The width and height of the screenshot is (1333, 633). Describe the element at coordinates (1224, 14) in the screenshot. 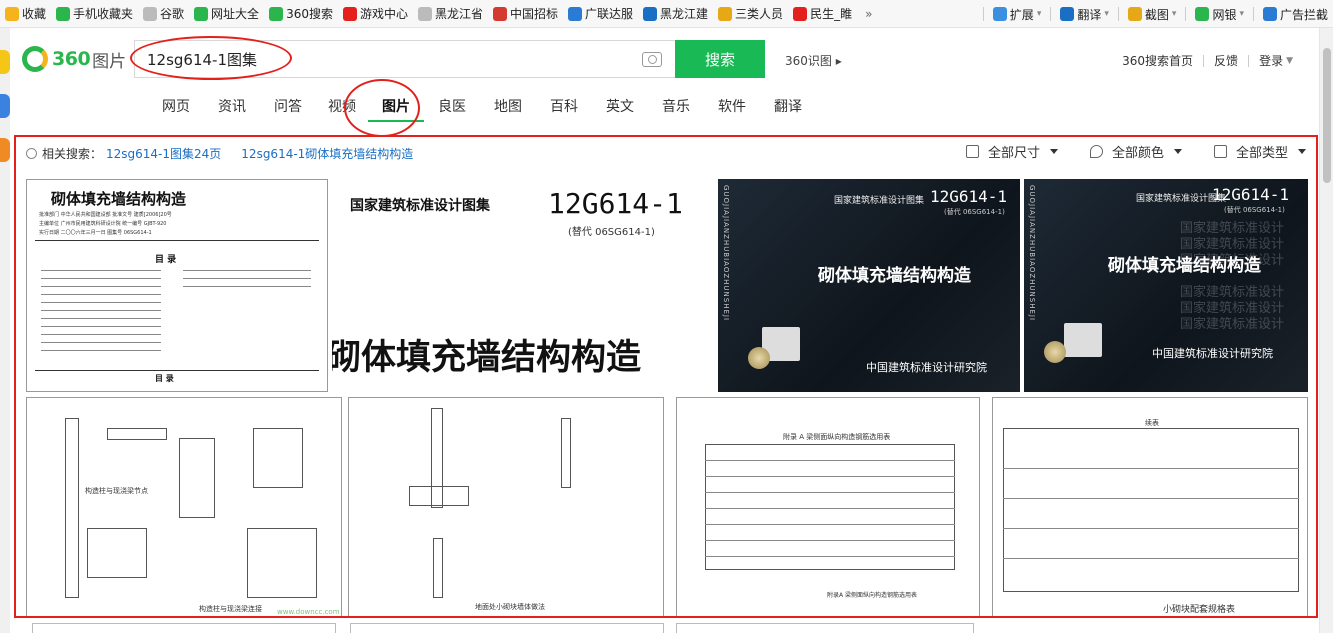

I see `toolbar-label: 网银` at that location.